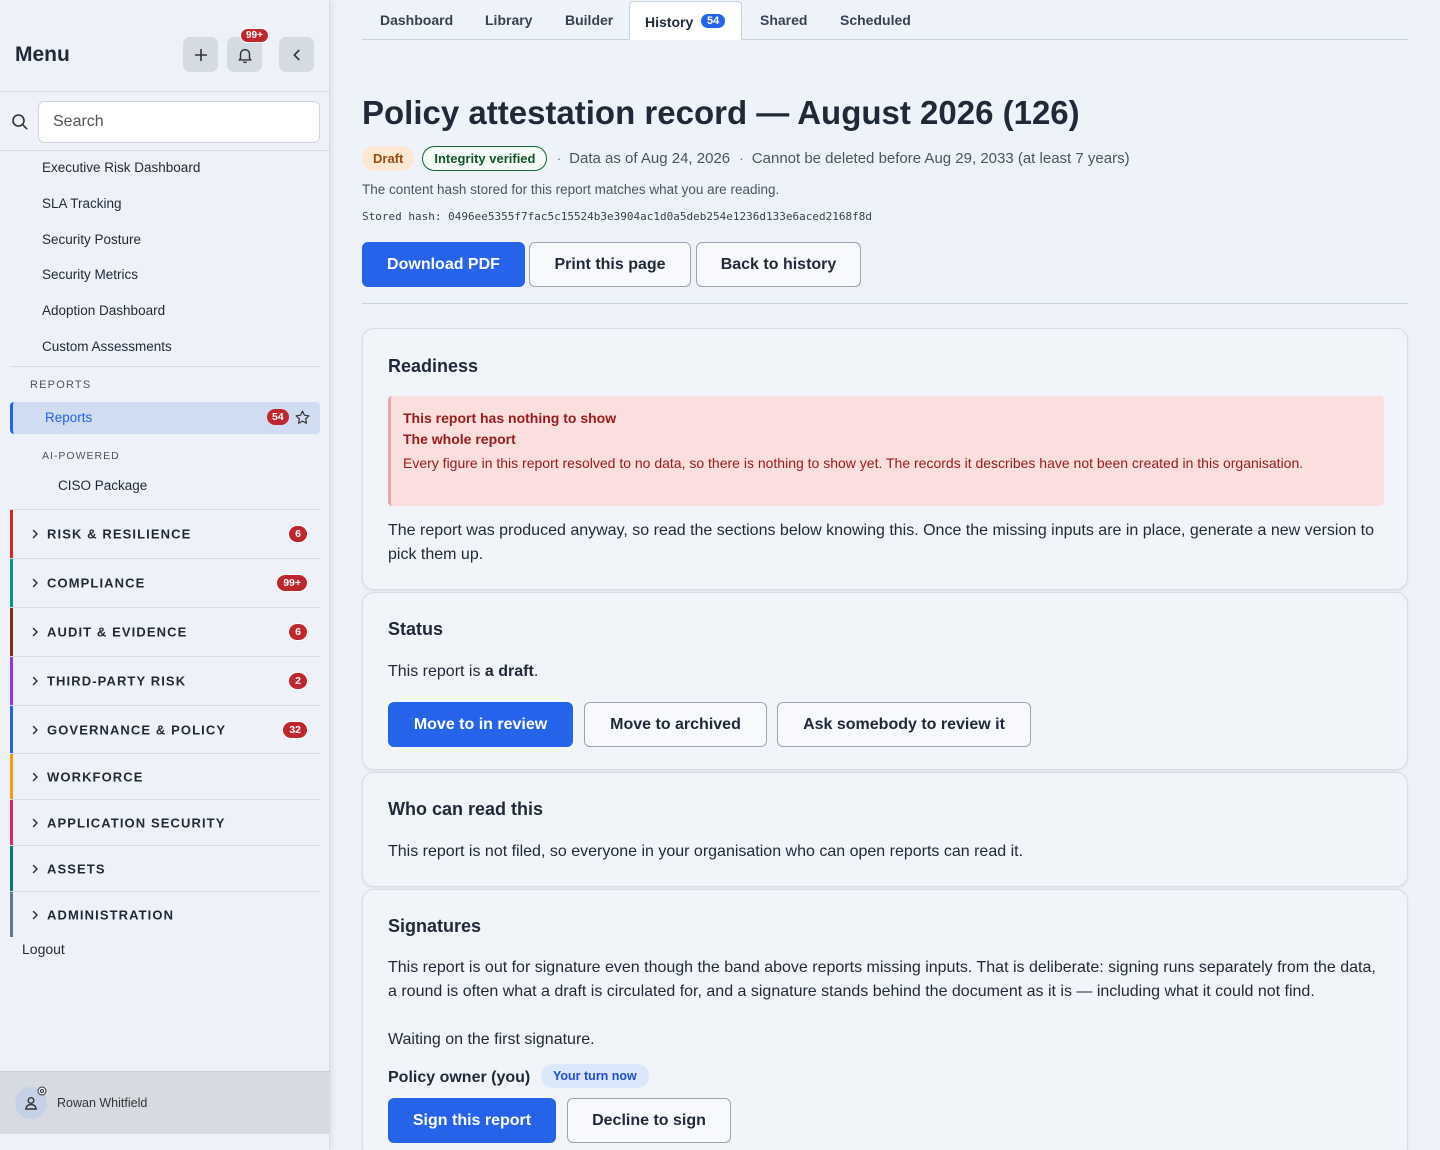  What do you see at coordinates (91, 239) in the screenshot?
I see `nav-security-posture: Security Posture` at bounding box center [91, 239].